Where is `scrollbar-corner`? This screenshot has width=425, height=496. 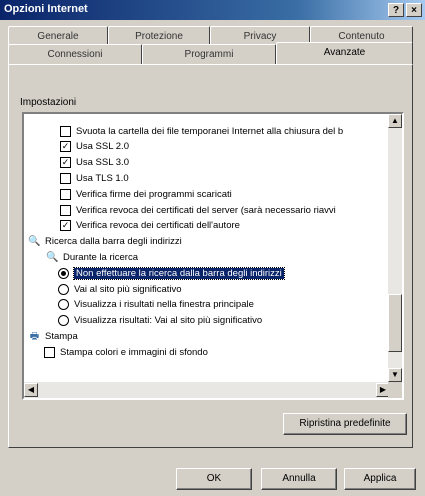 scrollbar-corner is located at coordinates (395, 390).